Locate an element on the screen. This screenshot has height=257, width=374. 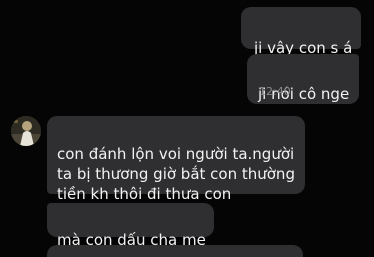
incoming-message is located at coordinates (175, 251).